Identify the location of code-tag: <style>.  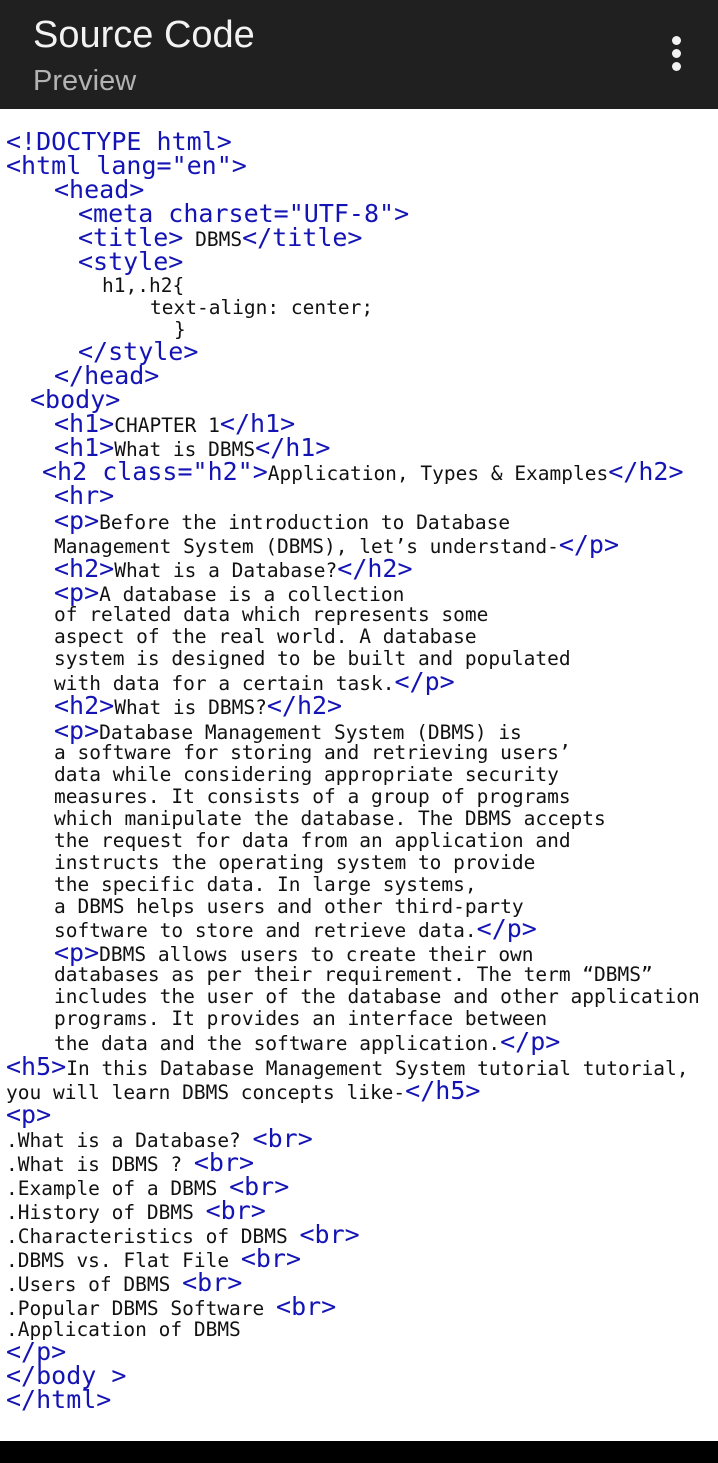
(131, 261).